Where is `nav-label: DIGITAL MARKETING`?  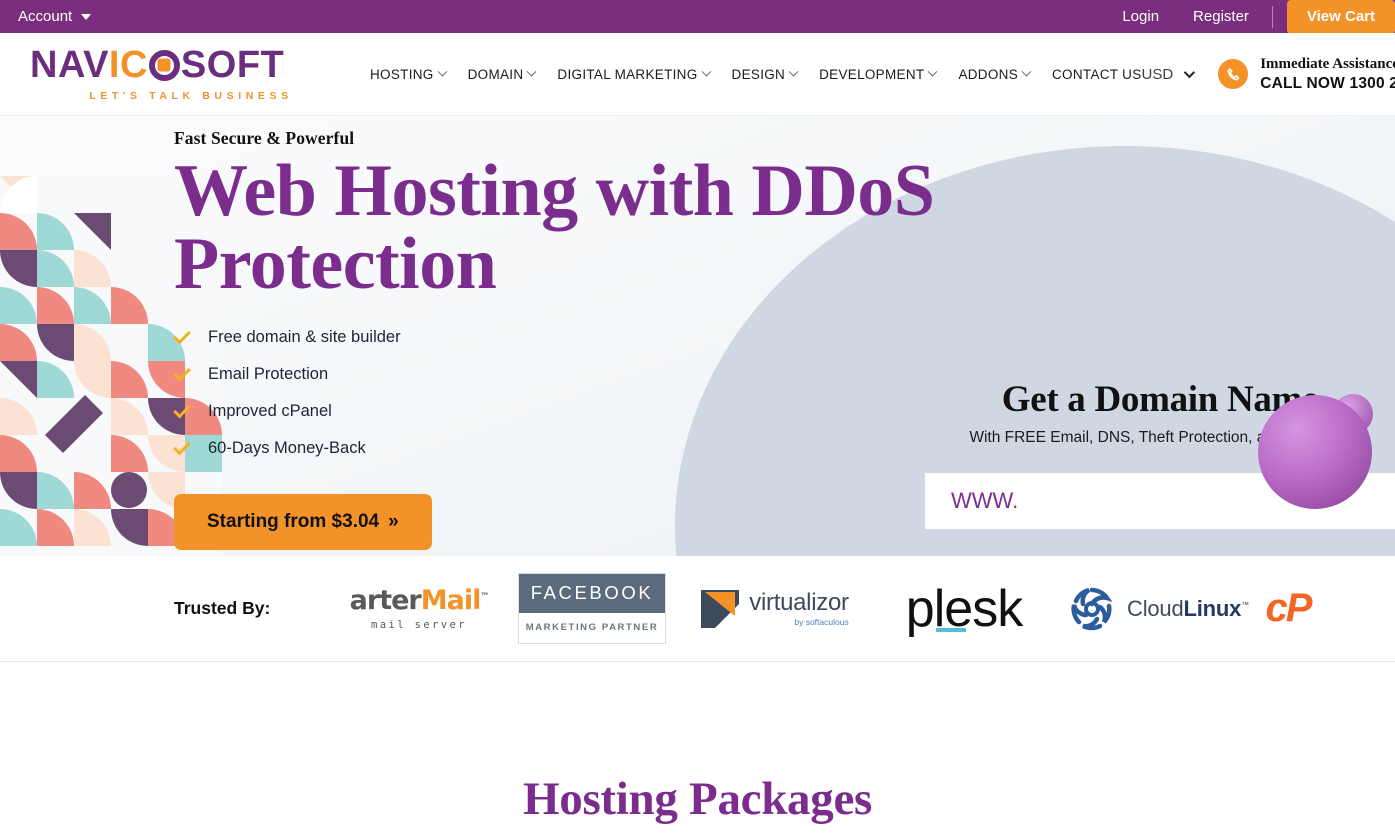
nav-label: DIGITAL MARKETING is located at coordinates (627, 74).